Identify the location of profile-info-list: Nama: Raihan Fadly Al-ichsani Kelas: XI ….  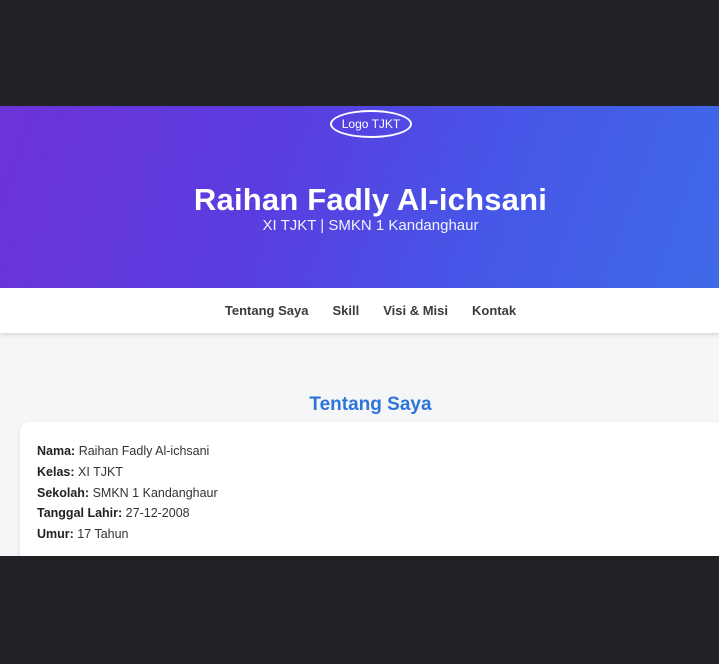
(127, 493).